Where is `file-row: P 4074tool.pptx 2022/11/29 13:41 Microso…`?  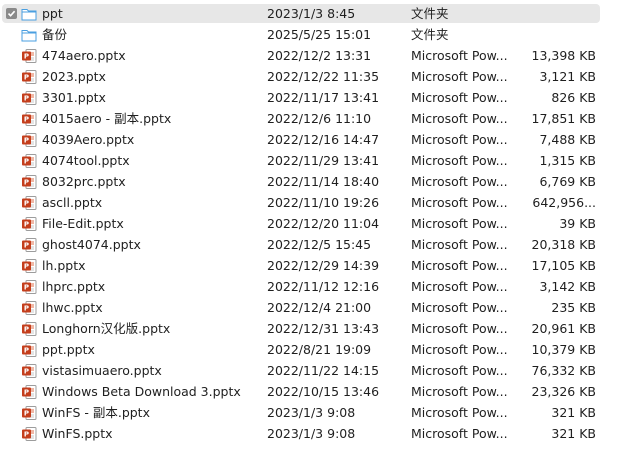
file-row: P 4074tool.pptx 2022/11/29 13:41 Microso… is located at coordinates (310, 160).